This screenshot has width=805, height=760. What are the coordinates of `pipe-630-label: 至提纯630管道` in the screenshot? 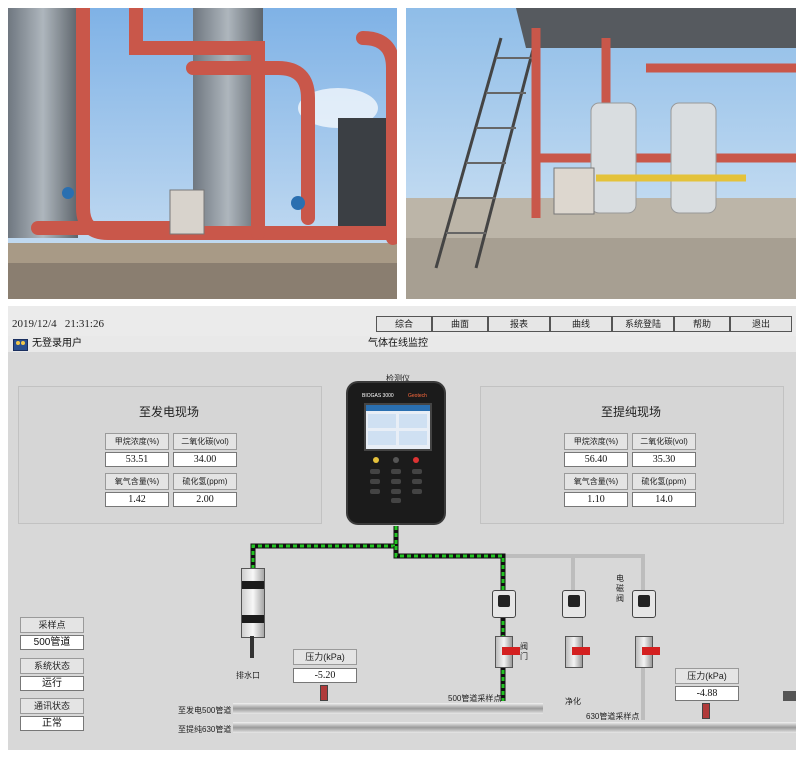 It's located at (205, 729).